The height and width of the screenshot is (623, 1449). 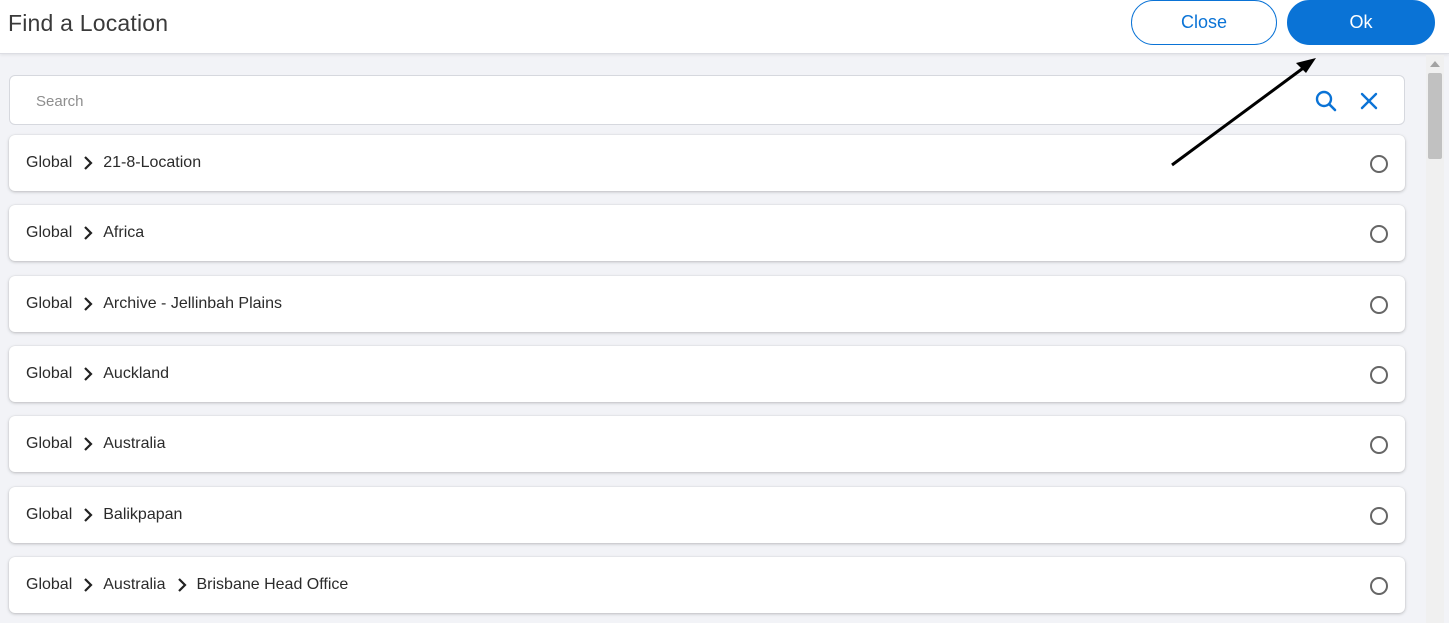 I want to click on scroll-thumb, so click(x=1435, y=116).